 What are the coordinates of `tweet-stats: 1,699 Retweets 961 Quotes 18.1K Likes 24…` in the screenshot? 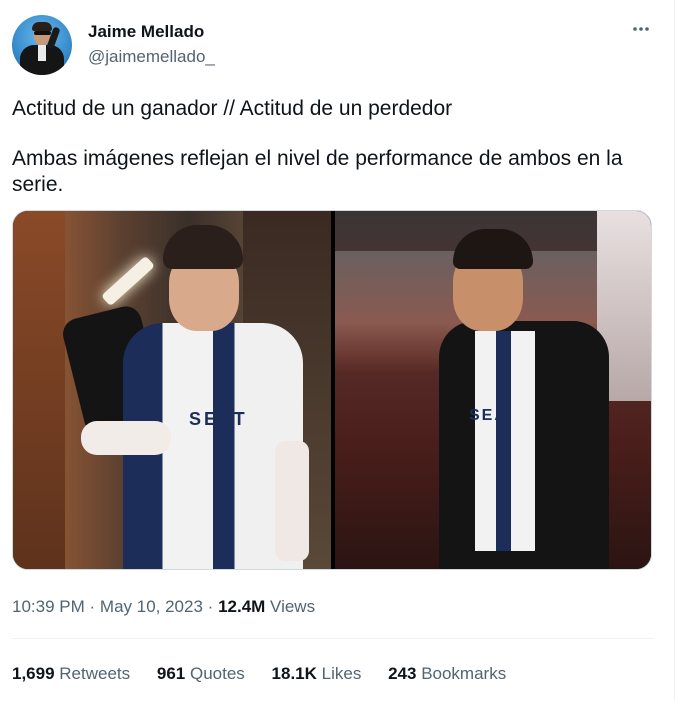 It's located at (270, 674).